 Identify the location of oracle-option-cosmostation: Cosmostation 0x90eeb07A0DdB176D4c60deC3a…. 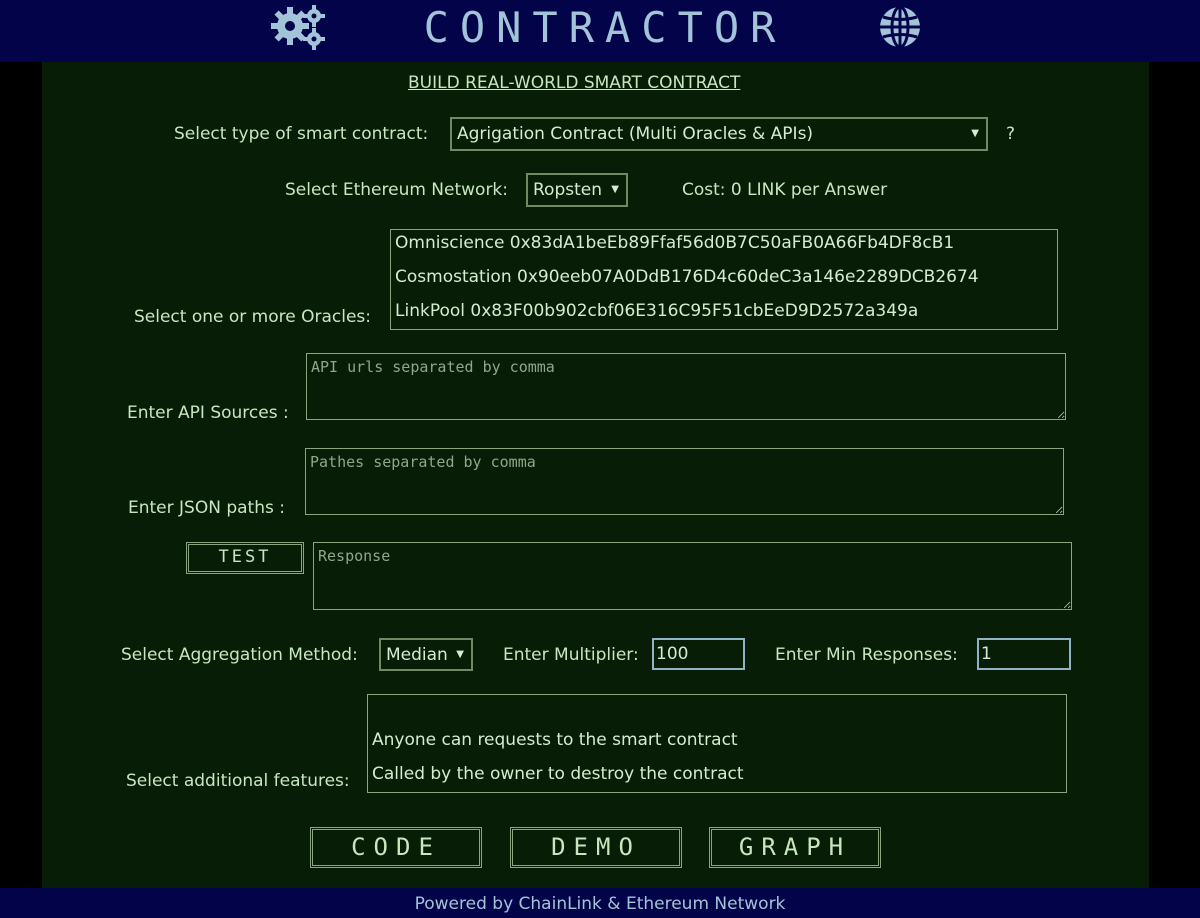
(687, 277).